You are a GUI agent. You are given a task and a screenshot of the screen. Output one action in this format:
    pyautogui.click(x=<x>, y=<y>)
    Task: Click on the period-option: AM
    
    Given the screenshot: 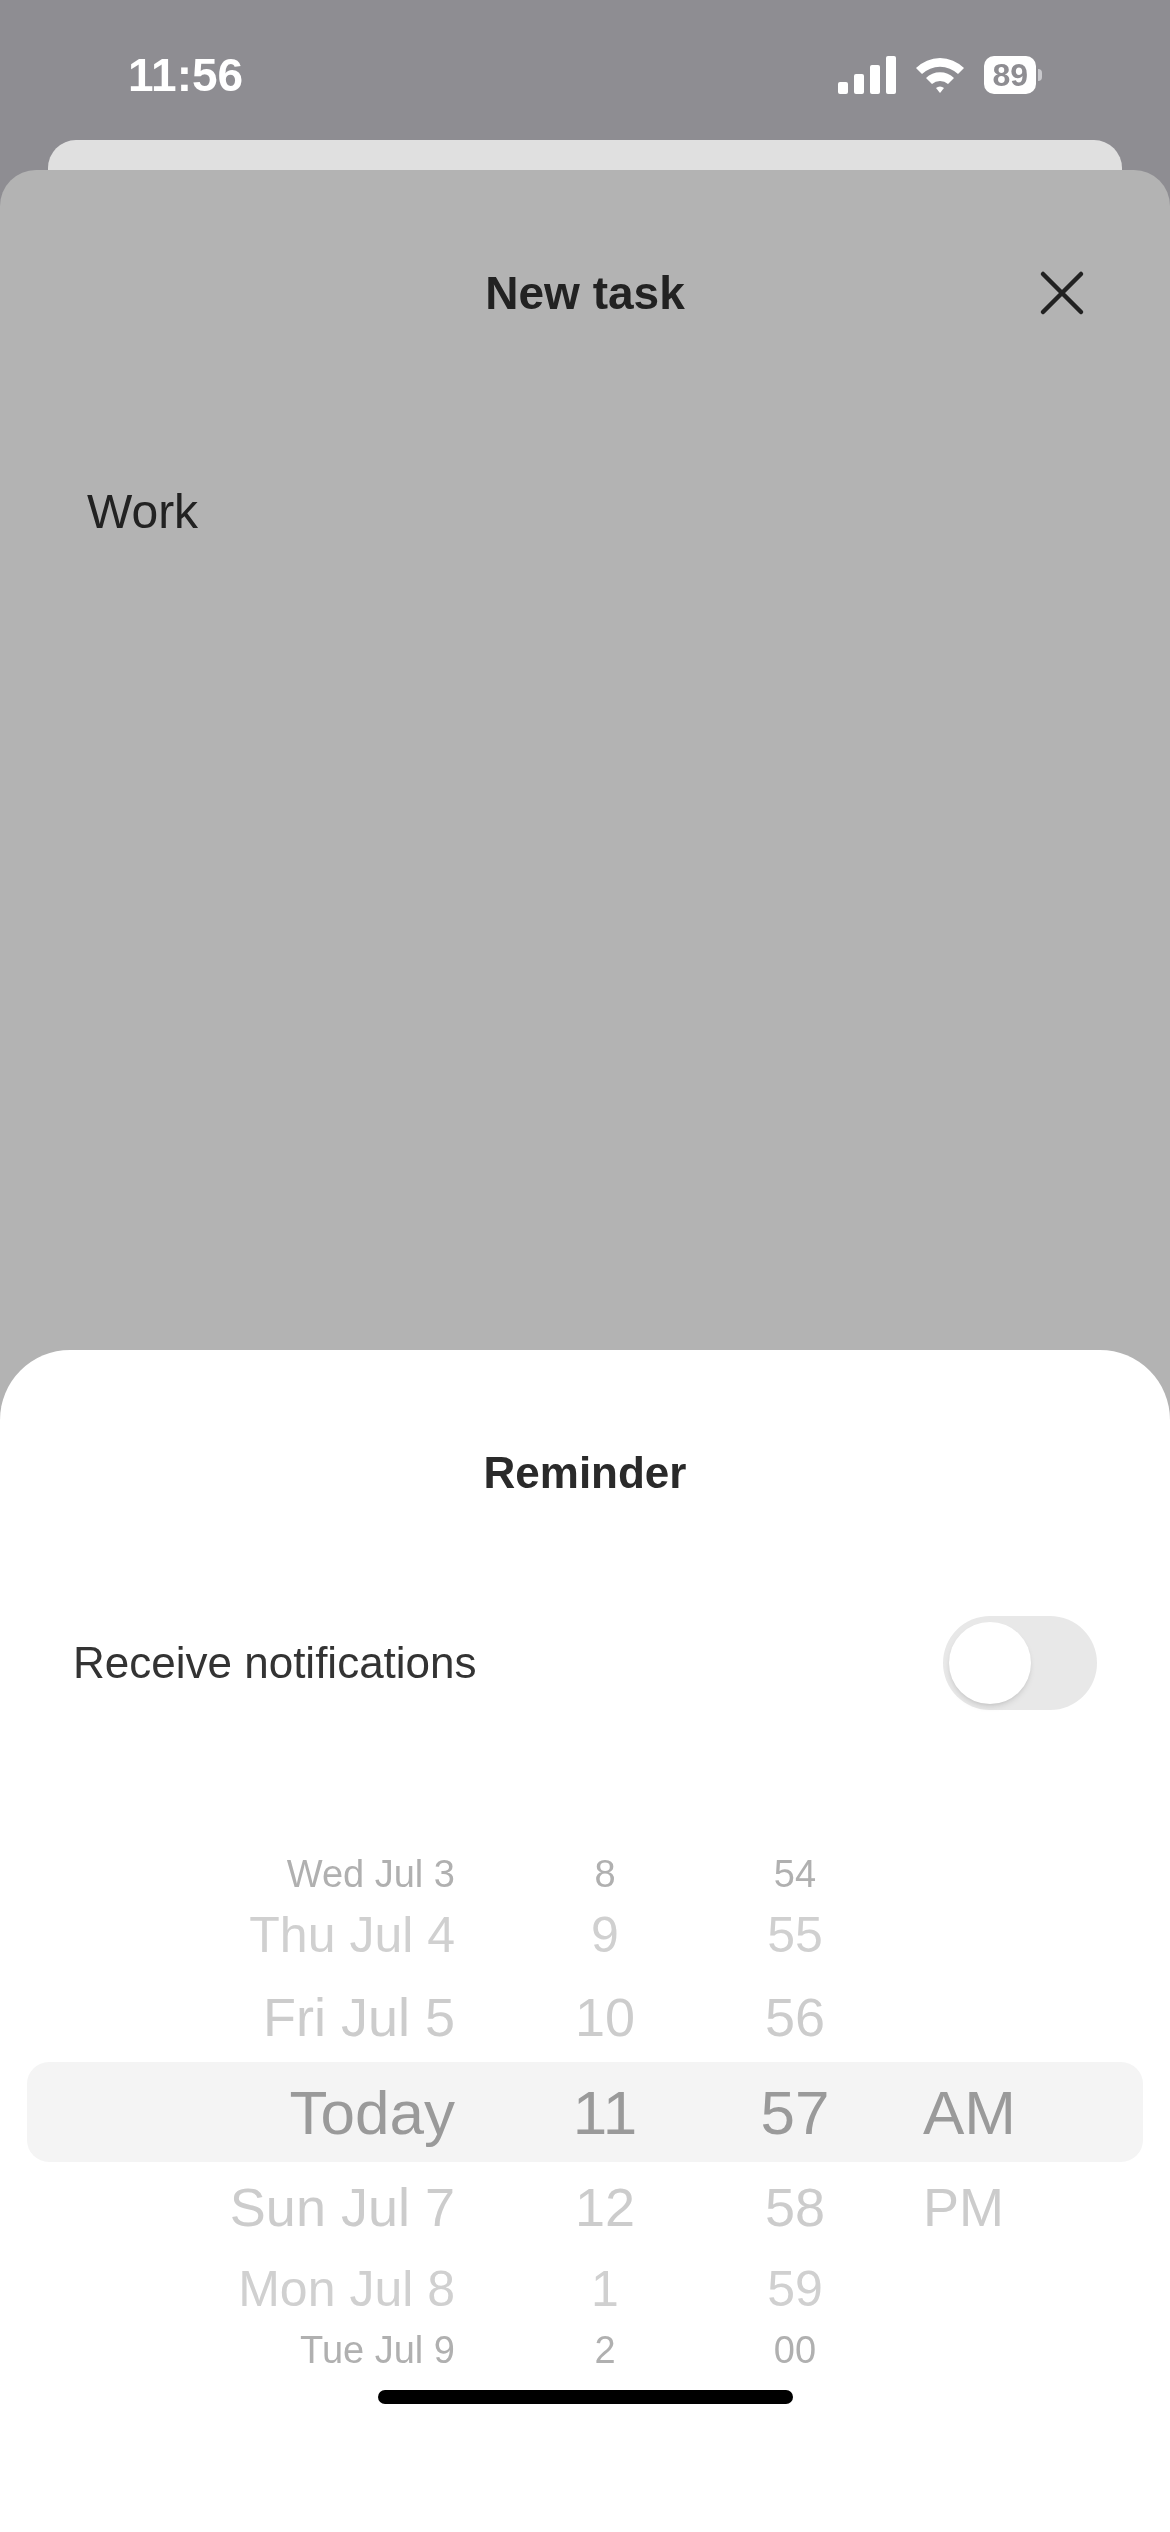 What is the action you would take?
    pyautogui.click(x=969, y=2112)
    